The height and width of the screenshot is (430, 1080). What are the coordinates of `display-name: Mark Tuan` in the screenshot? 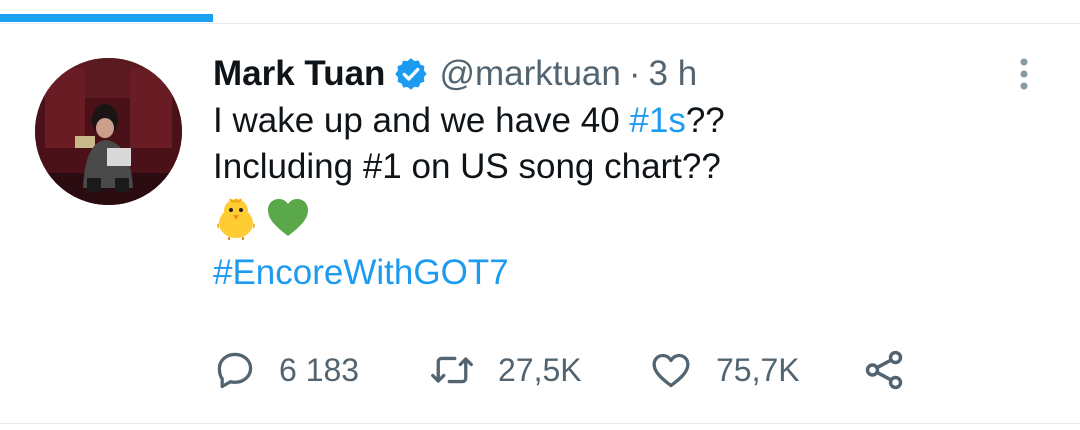 It's located at (299, 74).